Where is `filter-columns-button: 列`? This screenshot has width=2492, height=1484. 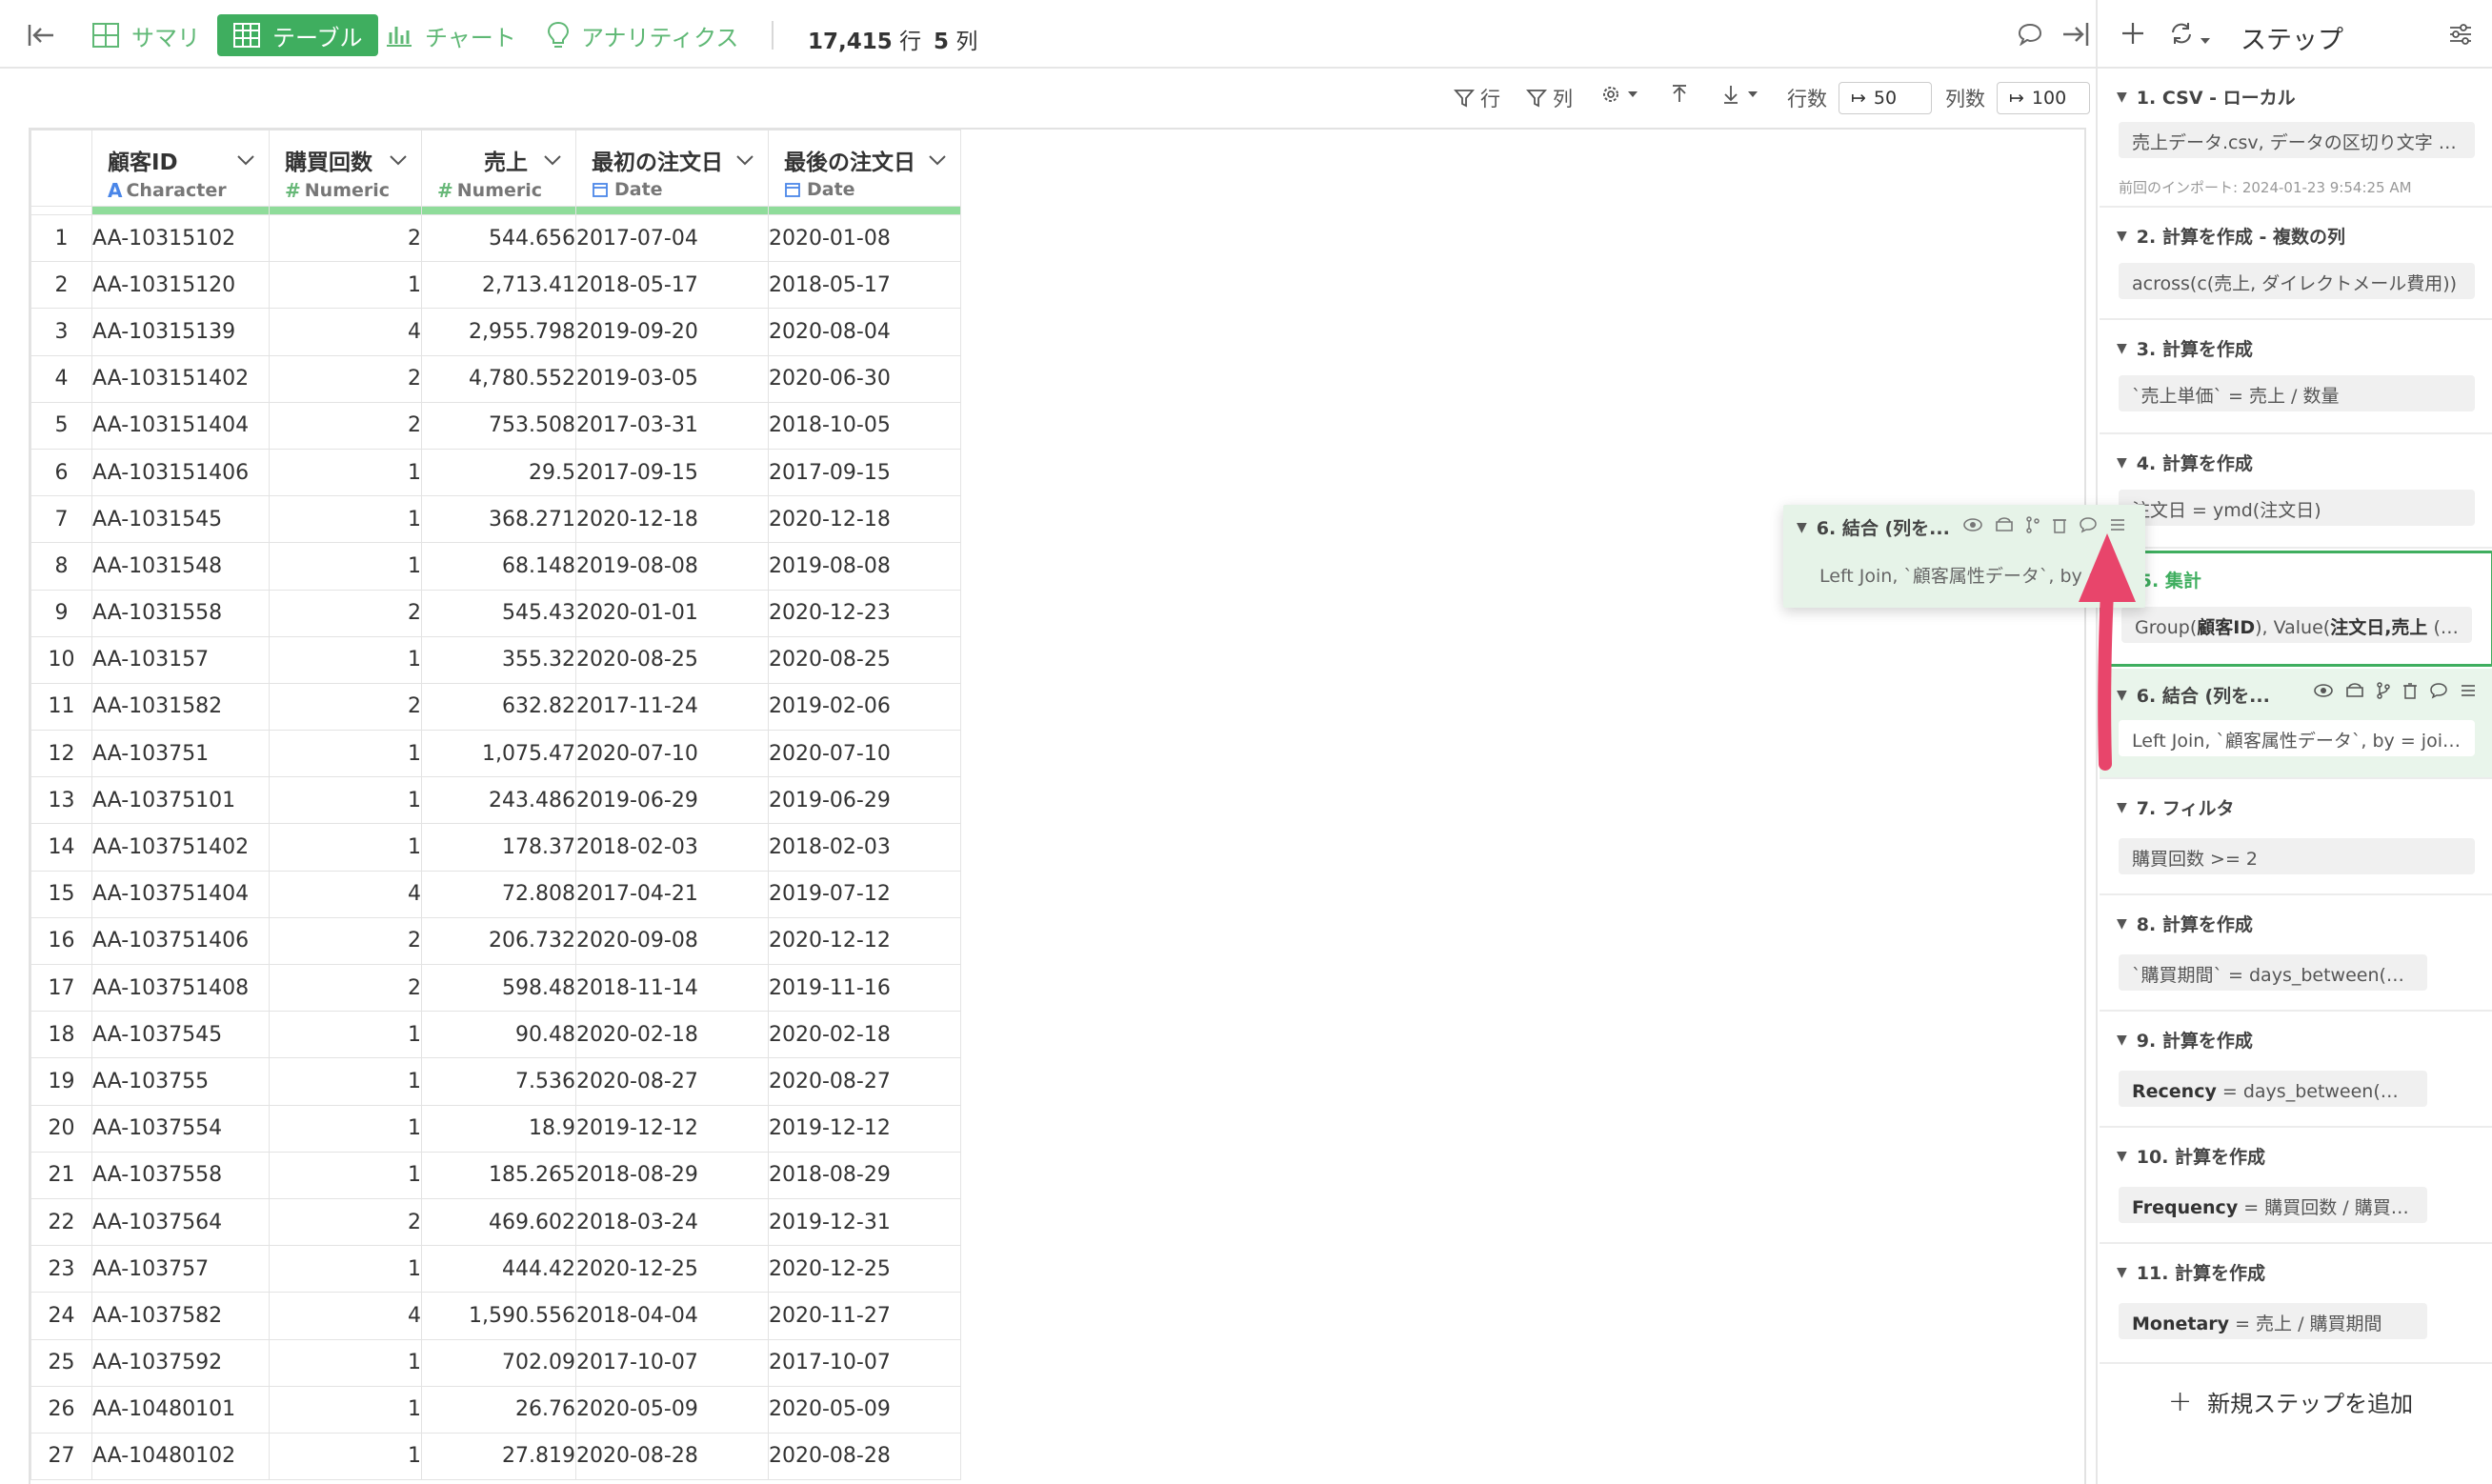
filter-columns-button: 列 is located at coordinates (1549, 98).